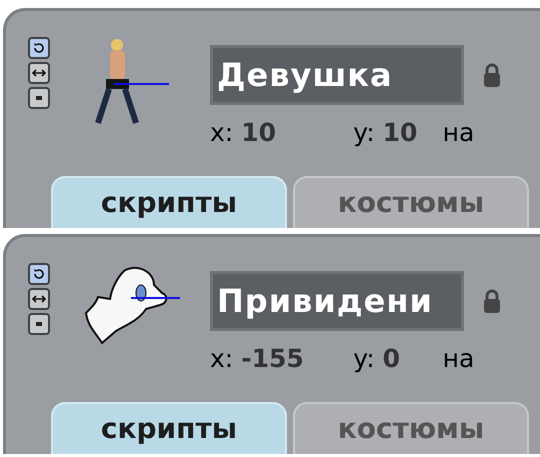 This screenshot has height=457, width=540. What do you see at coordinates (273, 359) in the screenshot?
I see `x-value: -155` at bounding box center [273, 359].